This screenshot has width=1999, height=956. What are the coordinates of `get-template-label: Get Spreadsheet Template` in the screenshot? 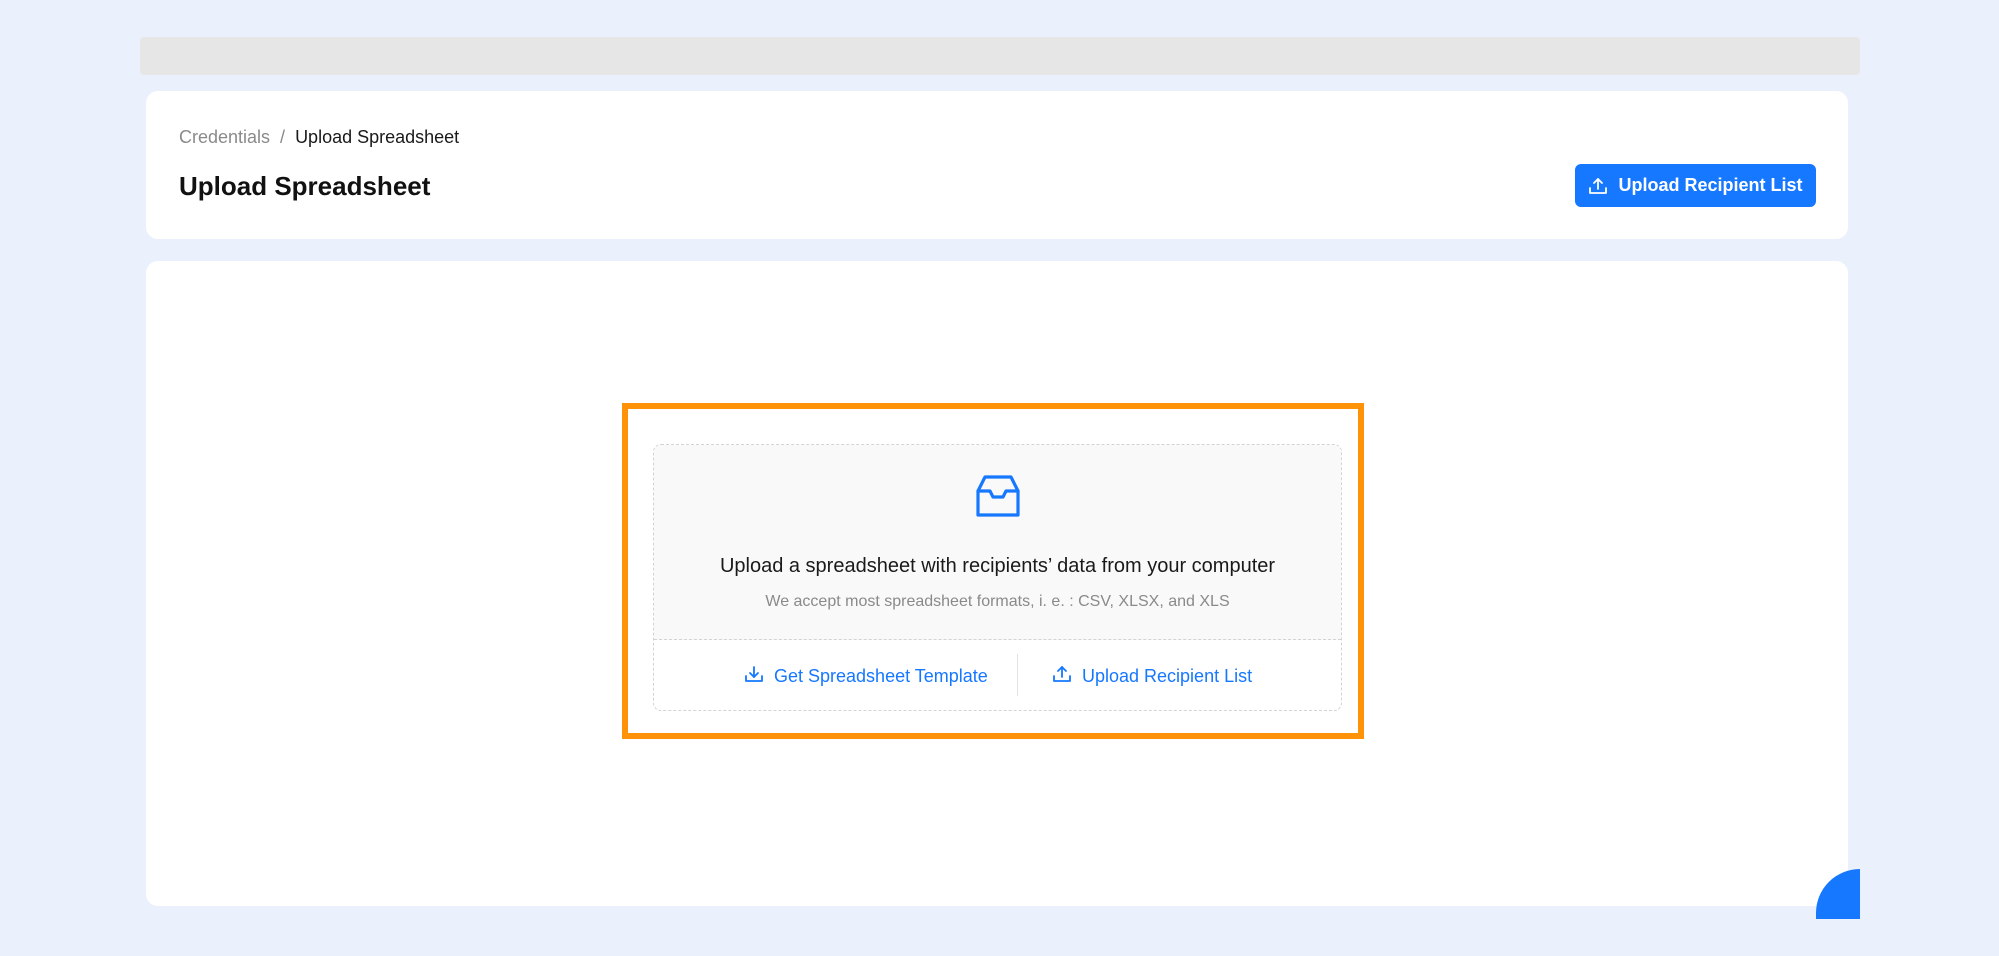 It's located at (881, 675).